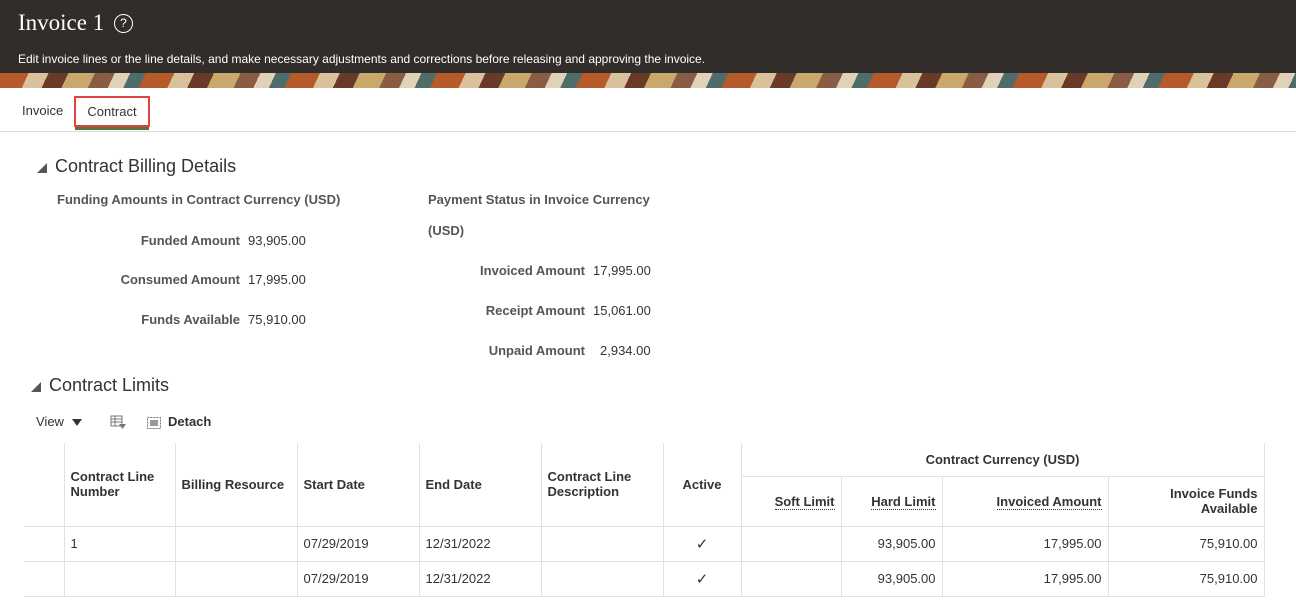 This screenshot has width=1296, height=614. I want to click on funds-available-label: Funds Available, so click(190, 319).